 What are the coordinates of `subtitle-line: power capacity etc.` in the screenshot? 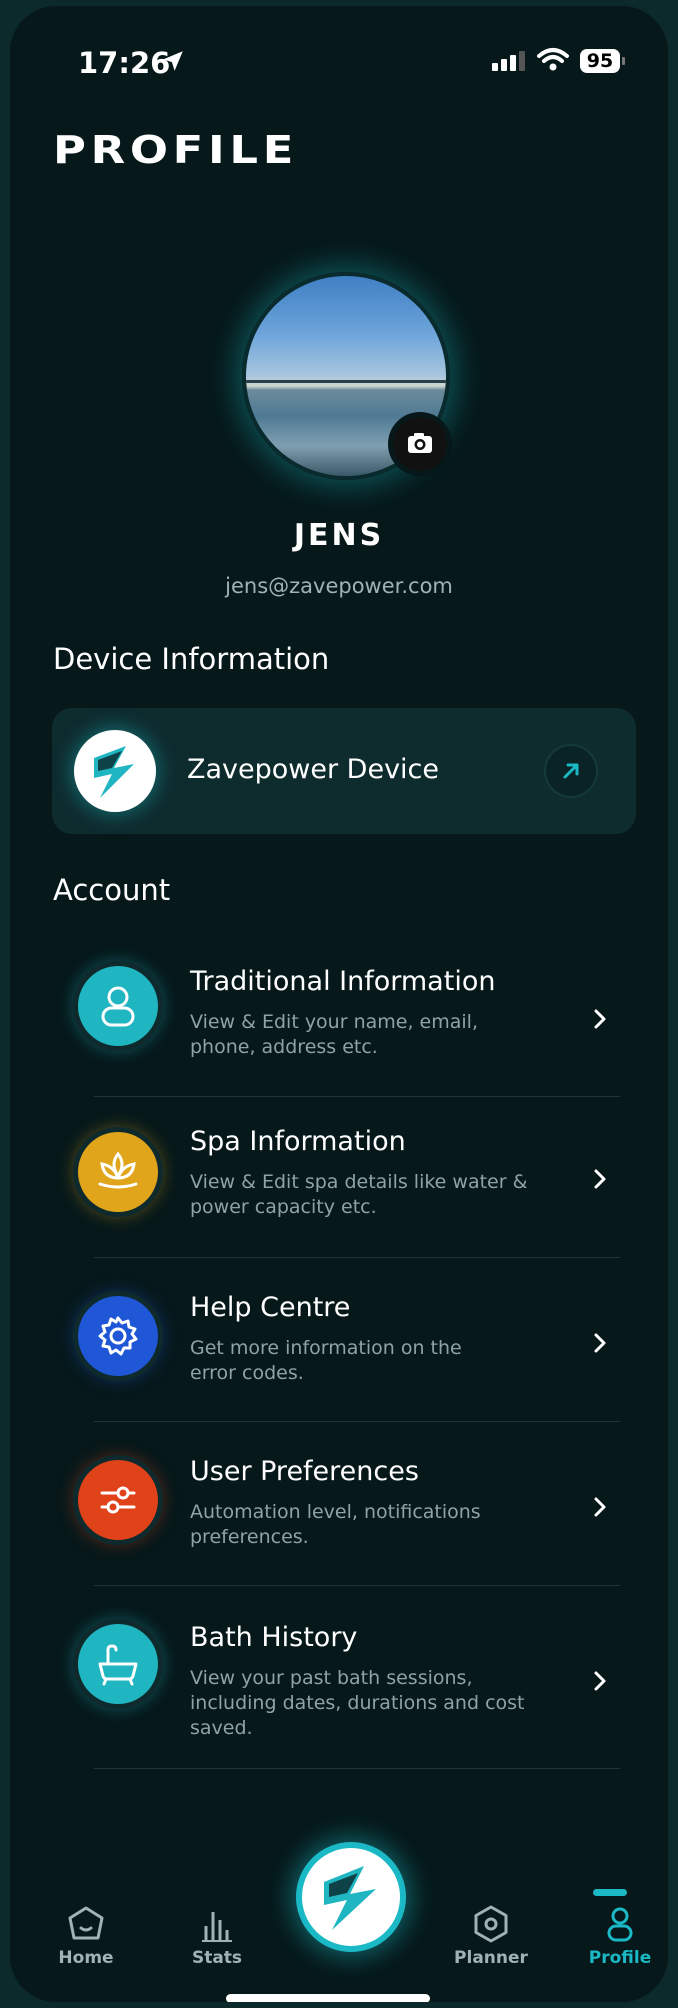 It's located at (283, 1207).